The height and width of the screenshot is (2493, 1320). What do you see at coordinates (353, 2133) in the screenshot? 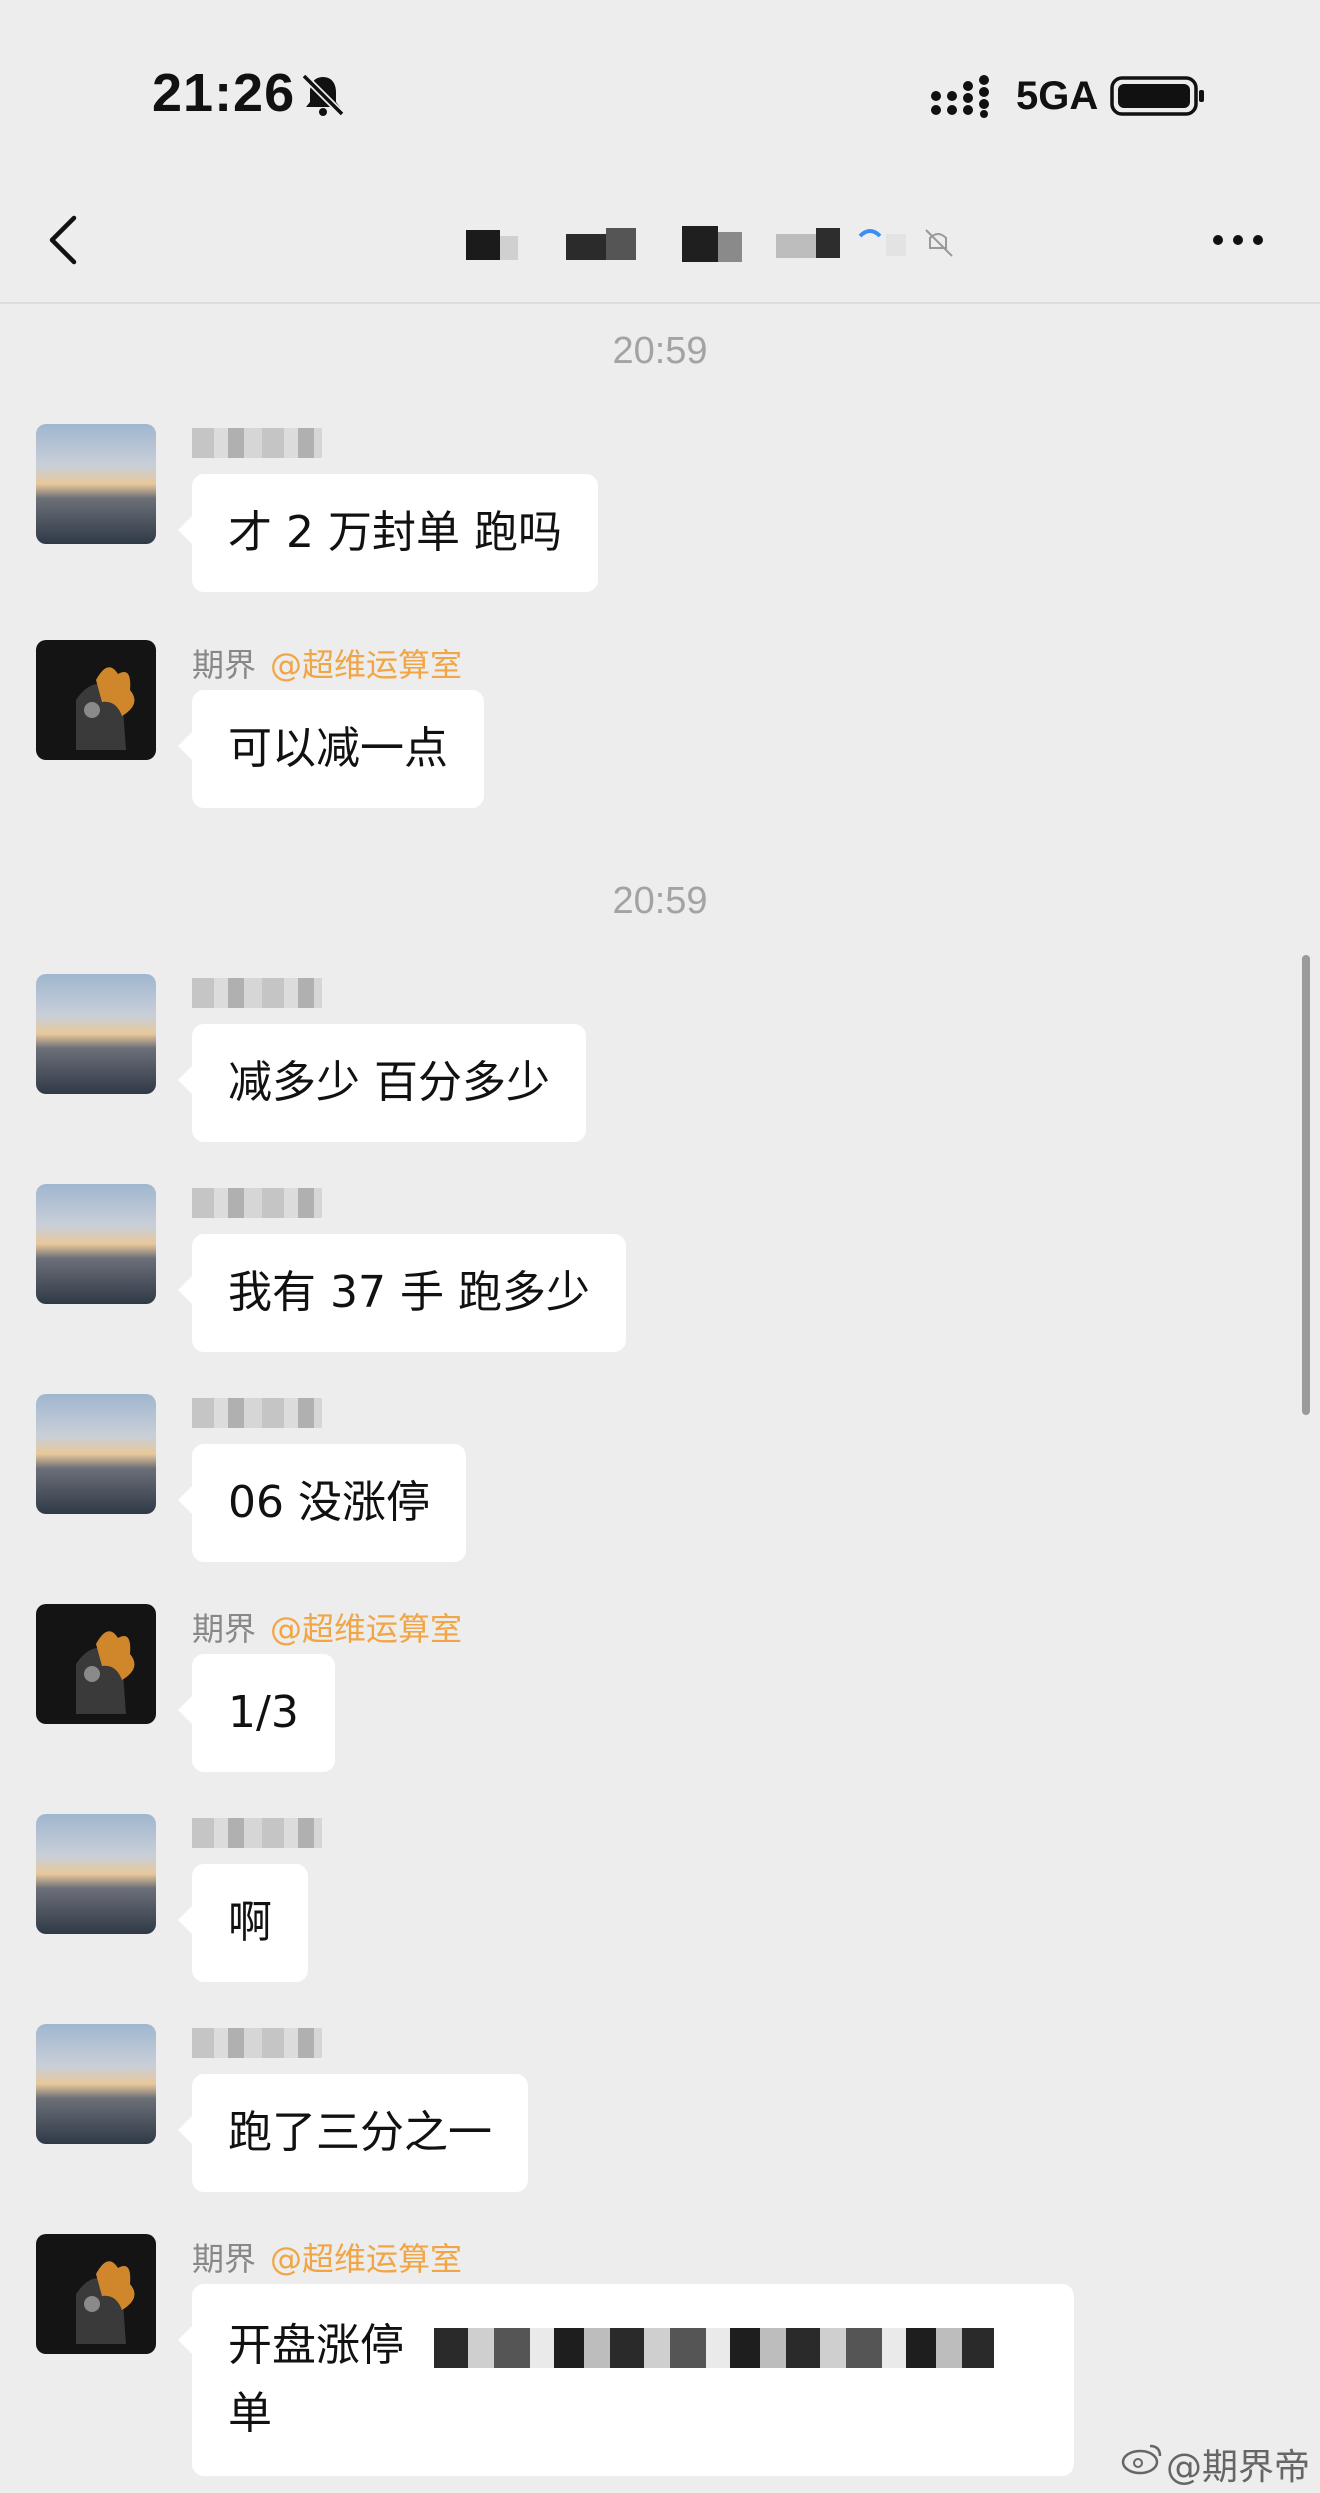
I see `message-bubble: 跑了三分之一` at bounding box center [353, 2133].